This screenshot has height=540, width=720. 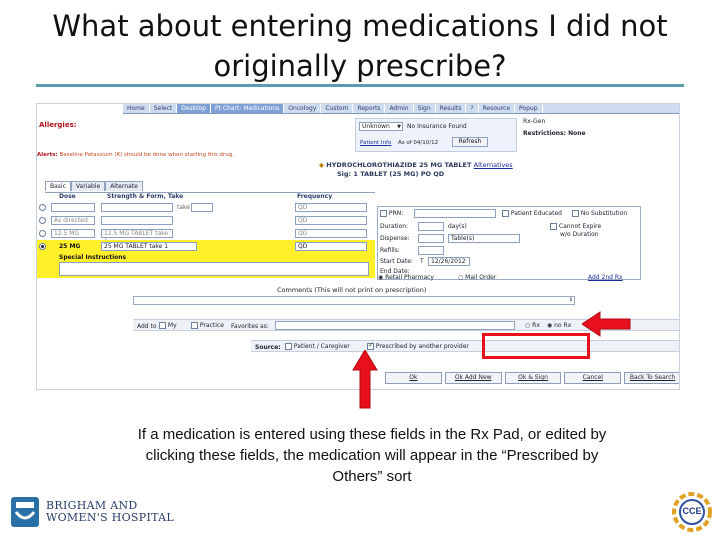 I want to click on insurance-select-value: Unknown, so click(x=376, y=126).